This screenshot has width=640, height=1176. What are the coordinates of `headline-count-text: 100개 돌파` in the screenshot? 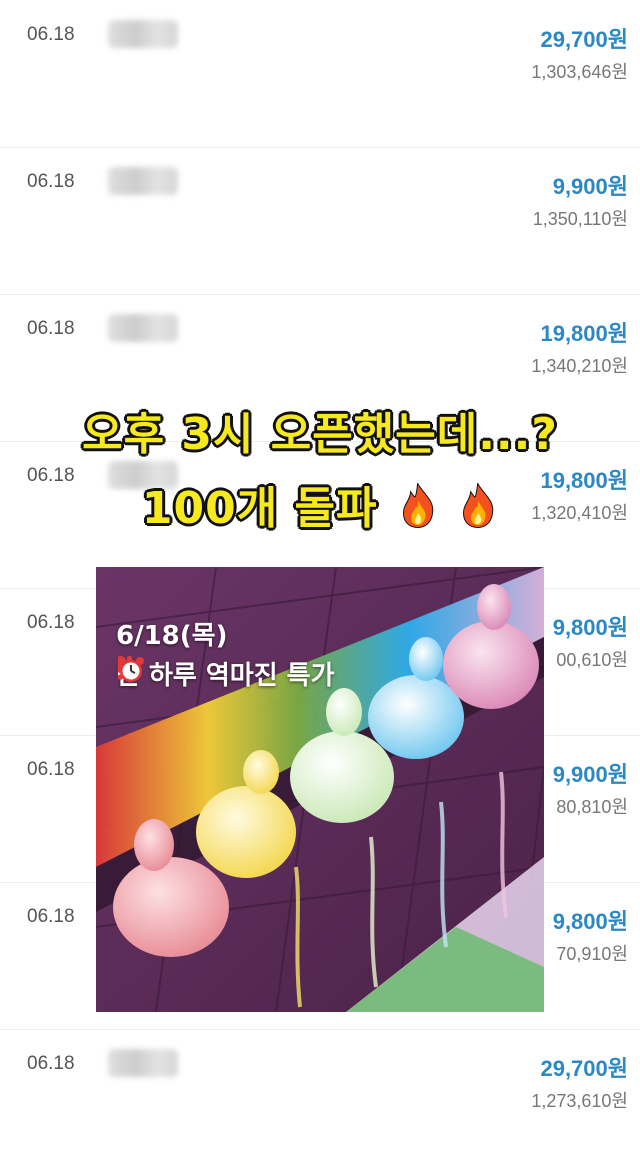 It's located at (259, 509).